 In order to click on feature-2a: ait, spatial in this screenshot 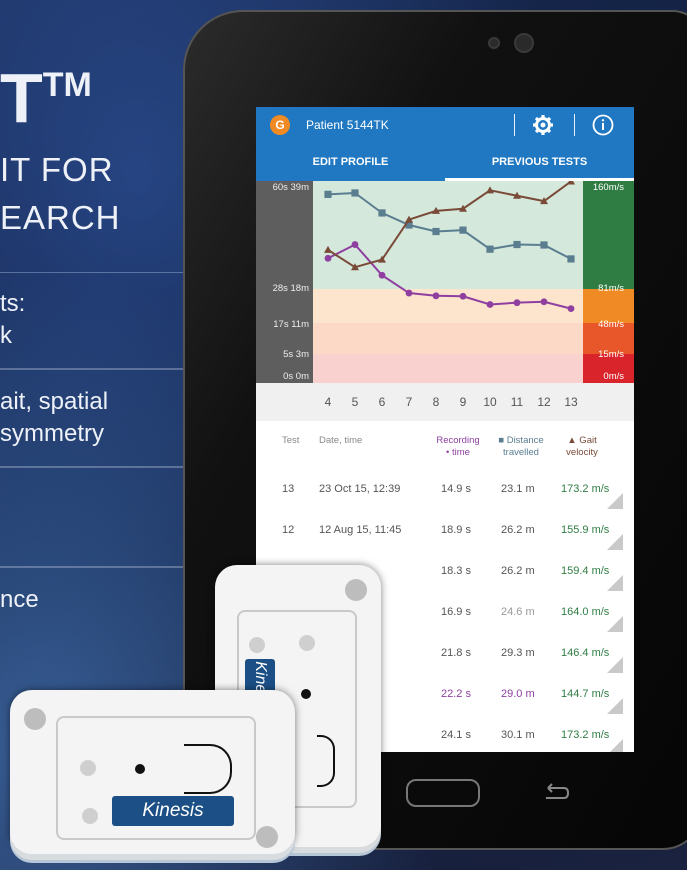, I will do `click(54, 401)`.